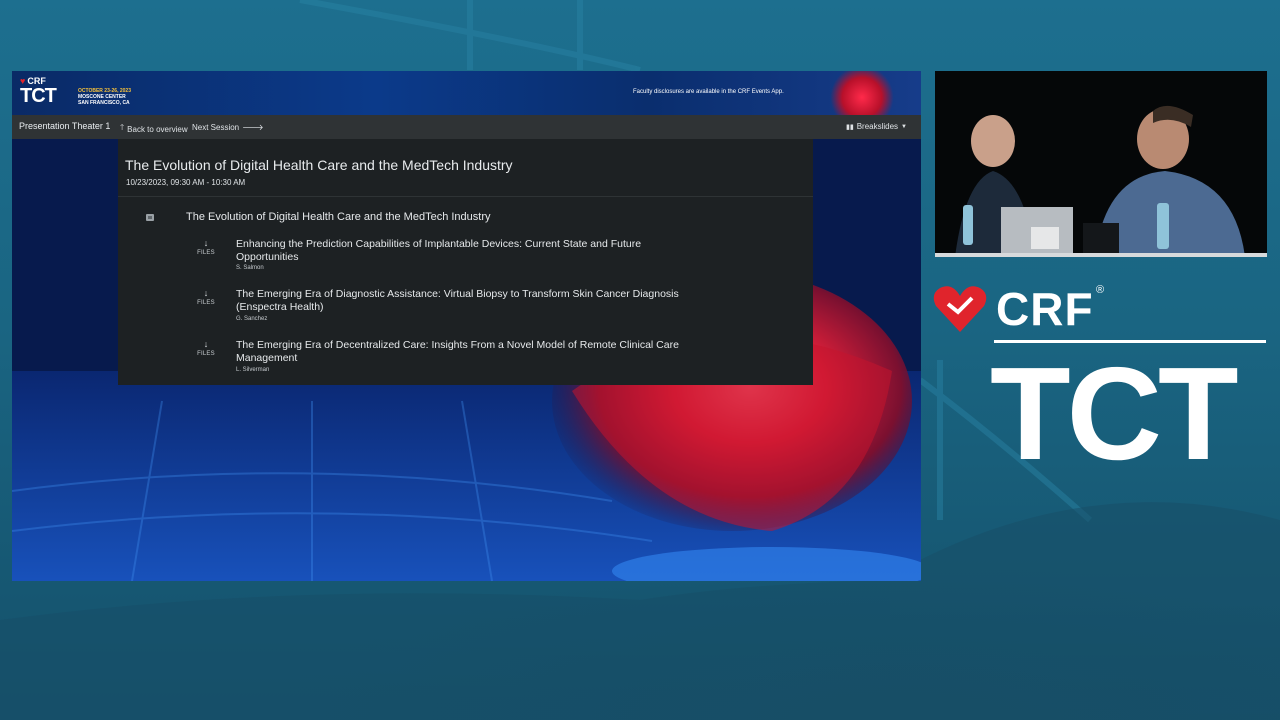 Image resolution: width=1280 pixels, height=720 pixels. What do you see at coordinates (253, 370) in the screenshot?
I see `talk-author: L. Silverman` at bounding box center [253, 370].